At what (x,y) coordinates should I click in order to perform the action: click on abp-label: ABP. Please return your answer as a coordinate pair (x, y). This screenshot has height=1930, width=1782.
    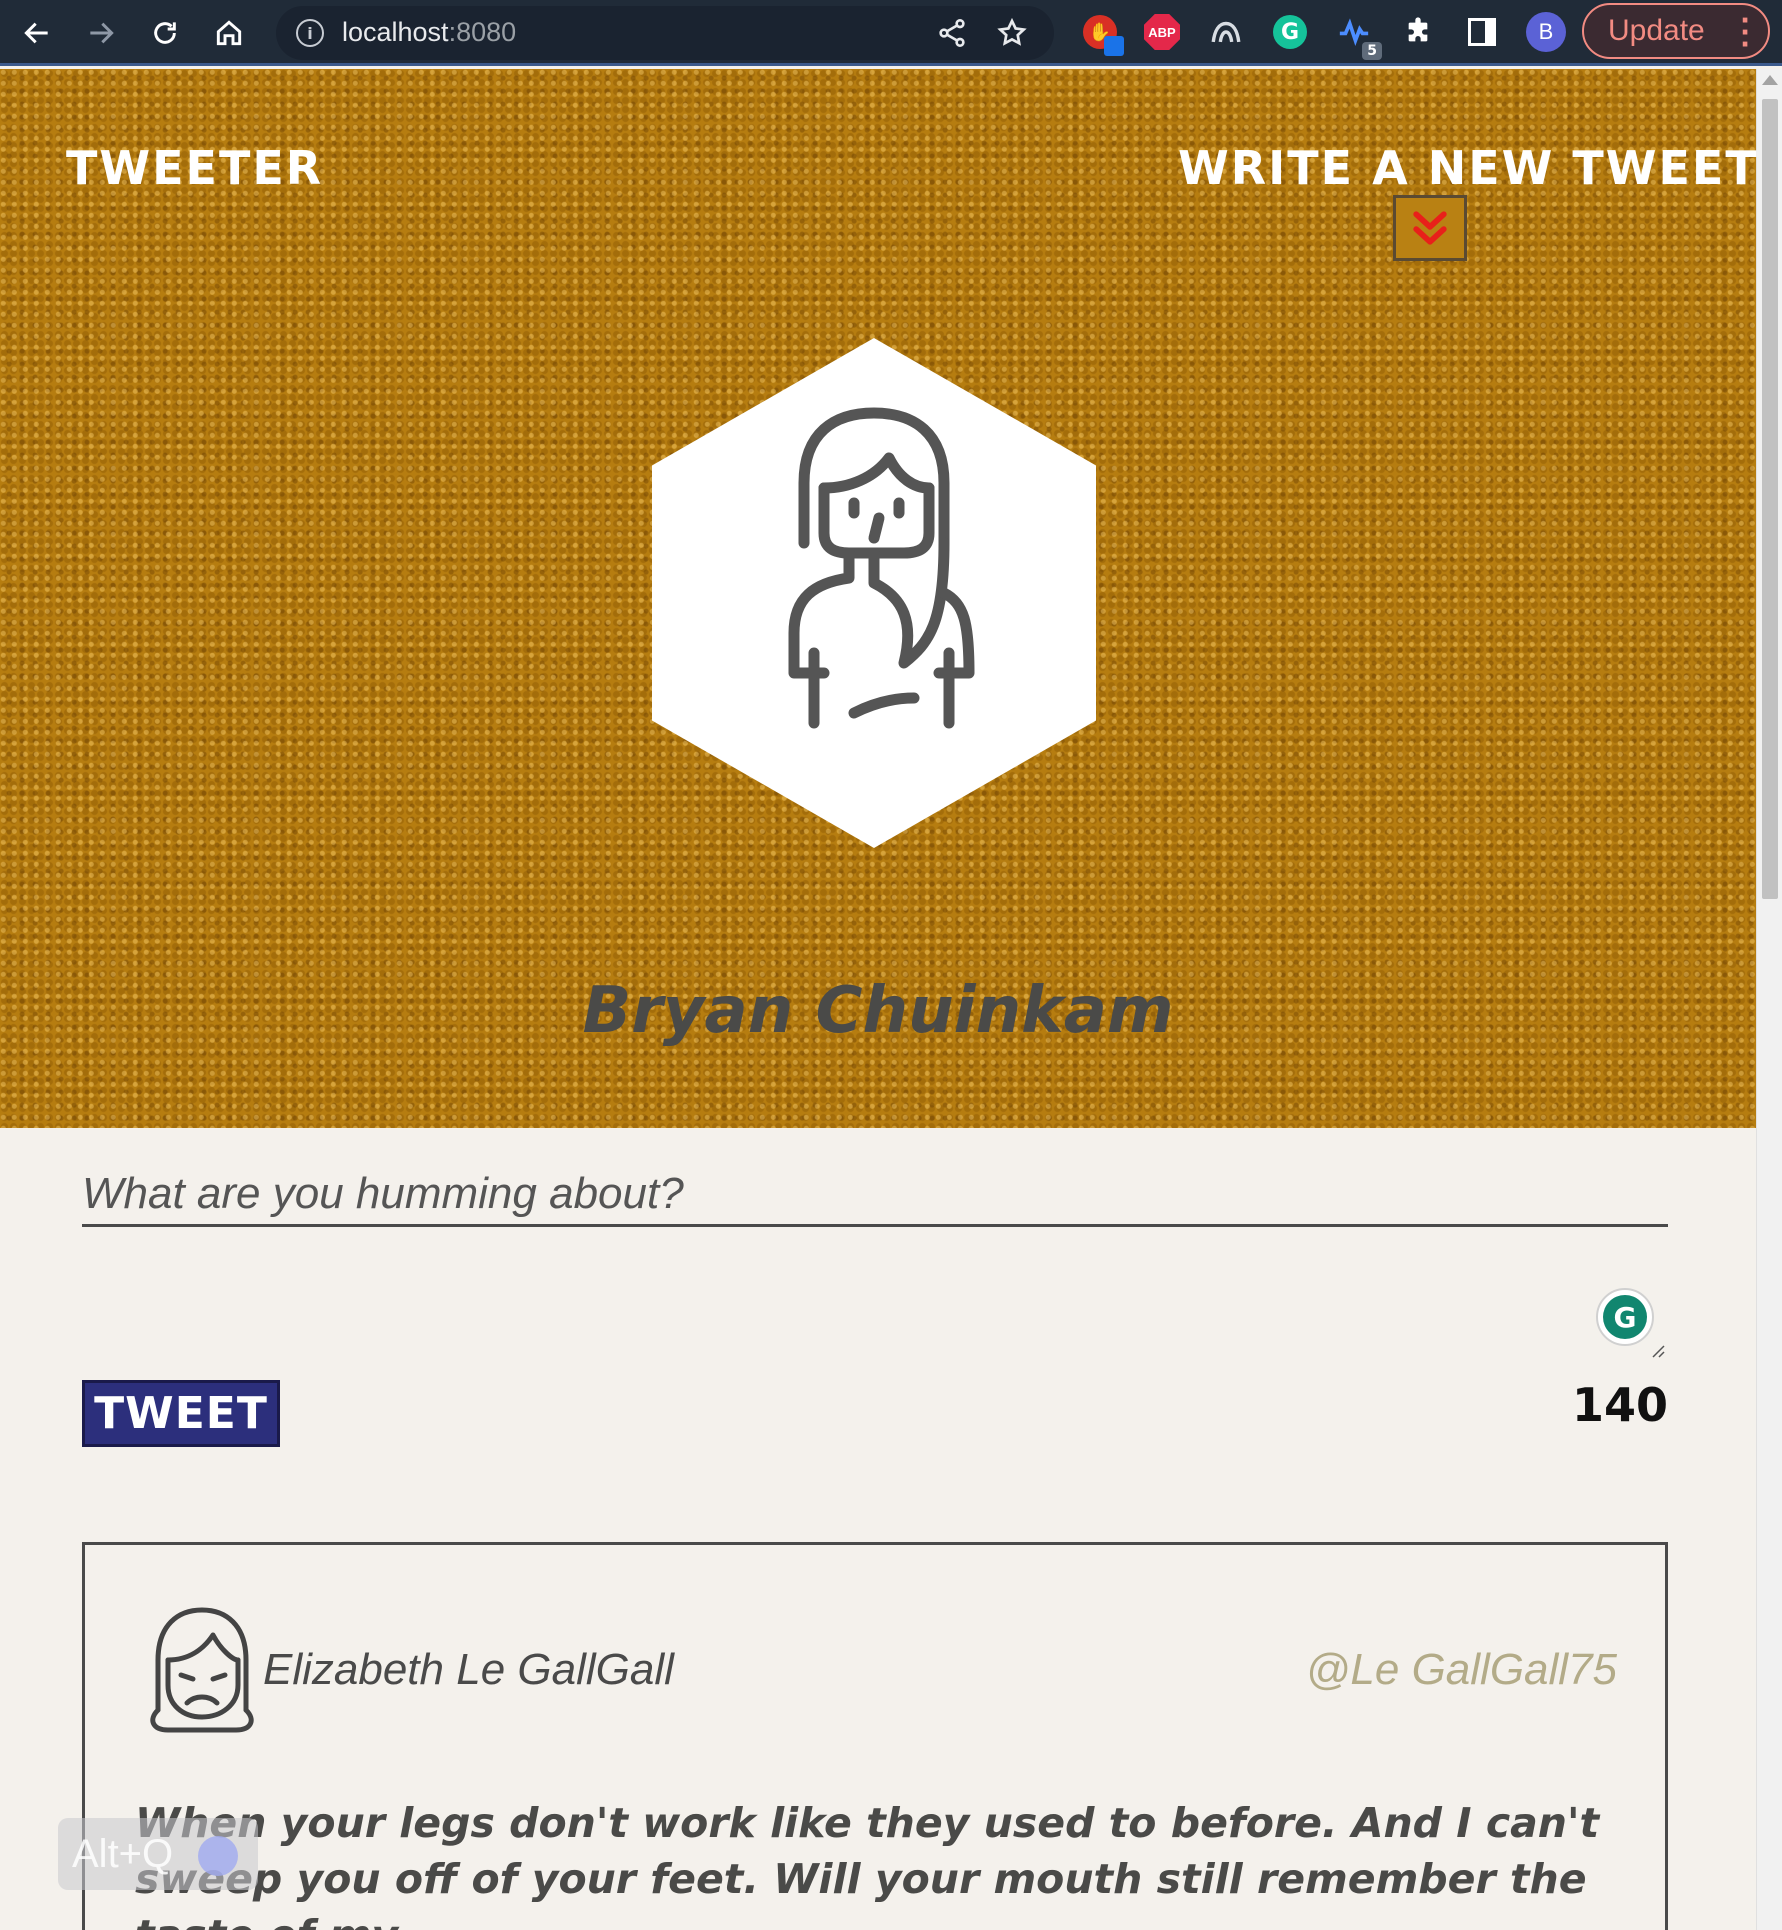
    Looking at the image, I should click on (1162, 32).